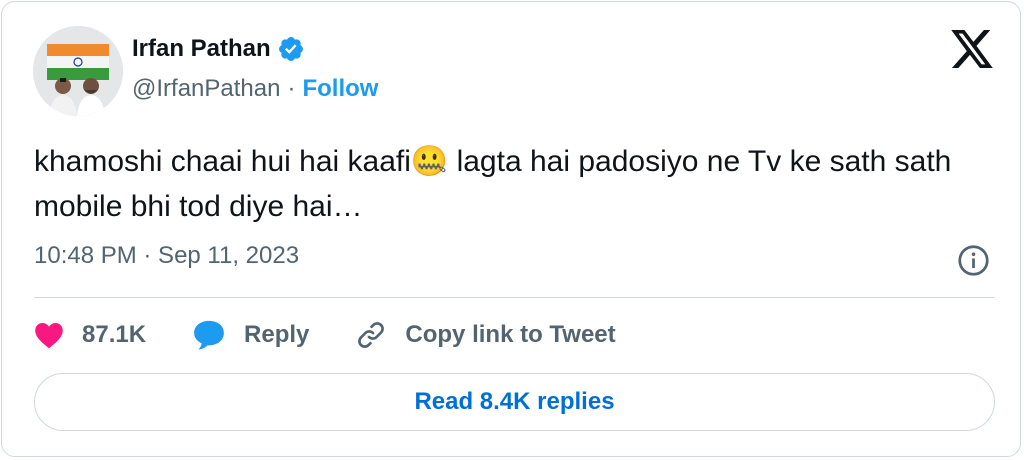 The height and width of the screenshot is (460, 1024). What do you see at coordinates (972, 49) in the screenshot?
I see `x-logo-icon` at bounding box center [972, 49].